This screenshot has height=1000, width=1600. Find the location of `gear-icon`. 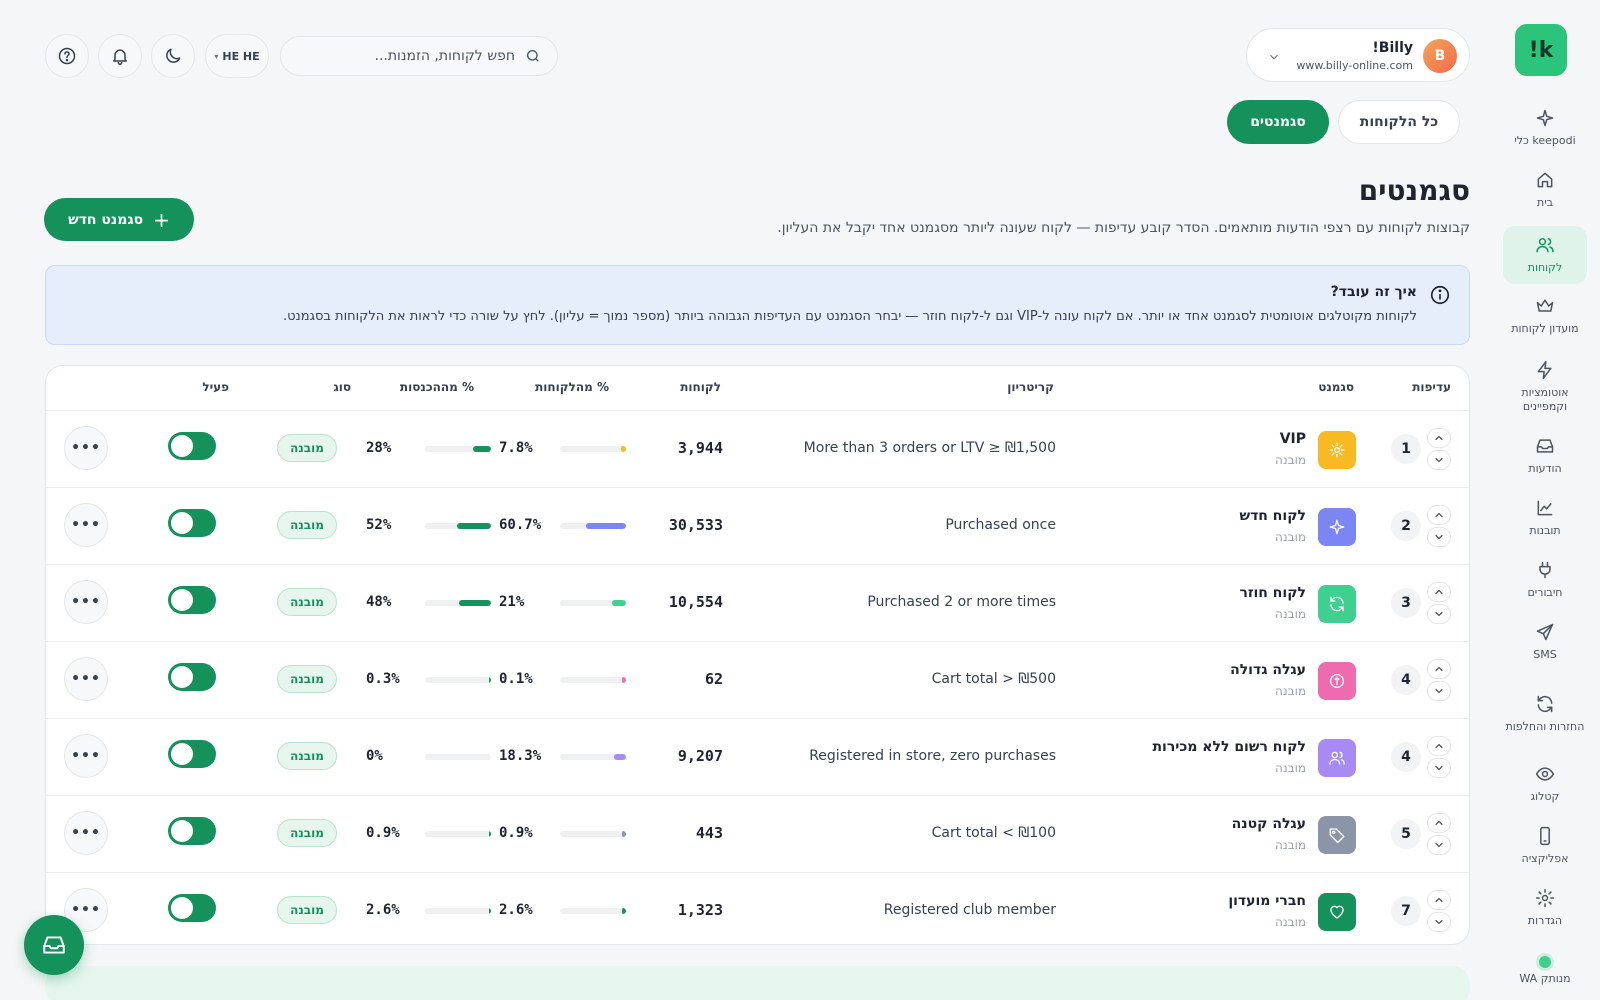

gear-icon is located at coordinates (1545, 898).